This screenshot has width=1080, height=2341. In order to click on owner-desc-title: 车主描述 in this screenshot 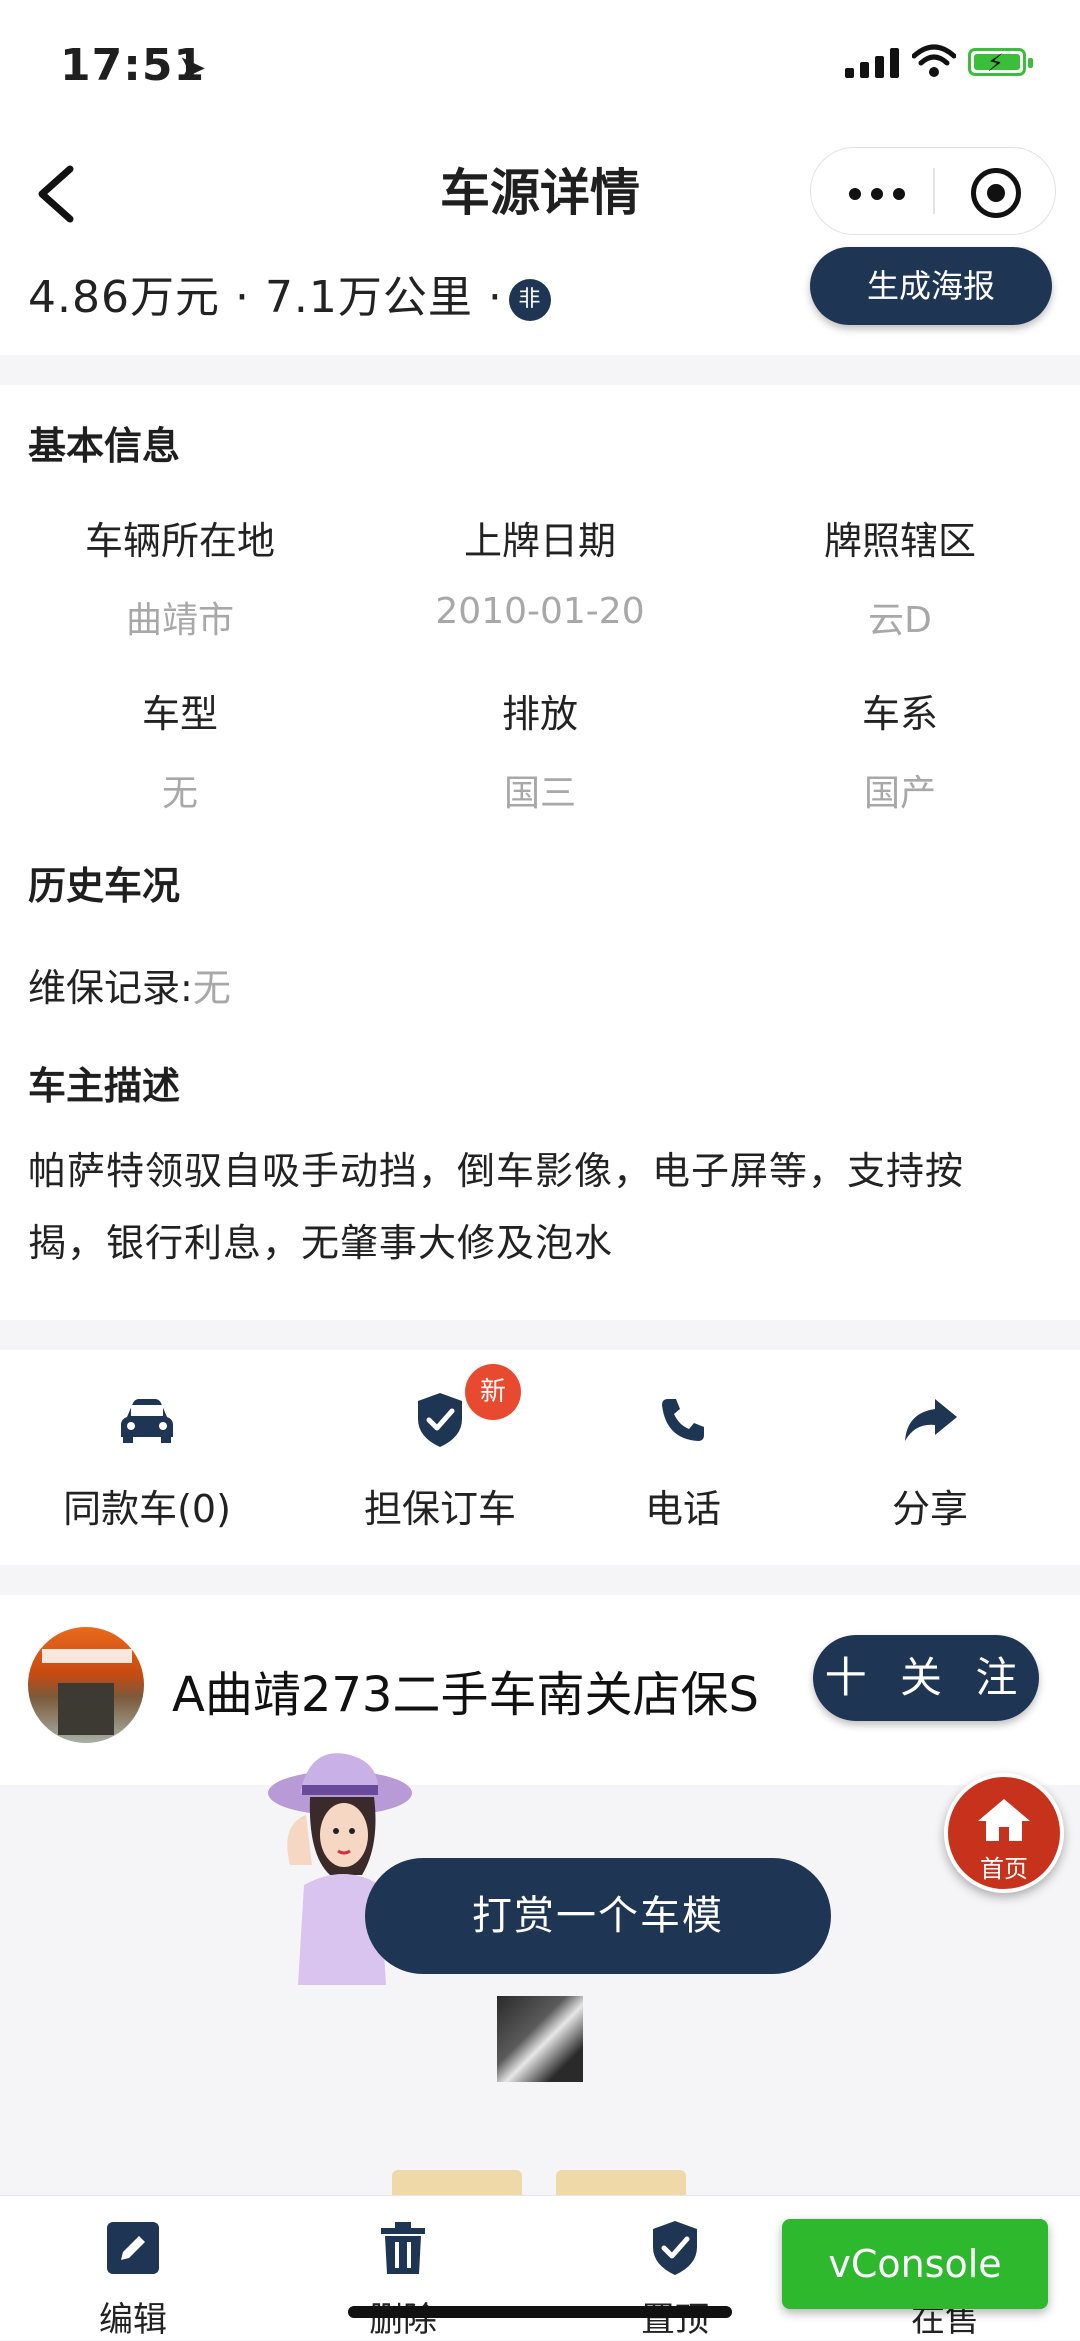, I will do `click(104, 1086)`.